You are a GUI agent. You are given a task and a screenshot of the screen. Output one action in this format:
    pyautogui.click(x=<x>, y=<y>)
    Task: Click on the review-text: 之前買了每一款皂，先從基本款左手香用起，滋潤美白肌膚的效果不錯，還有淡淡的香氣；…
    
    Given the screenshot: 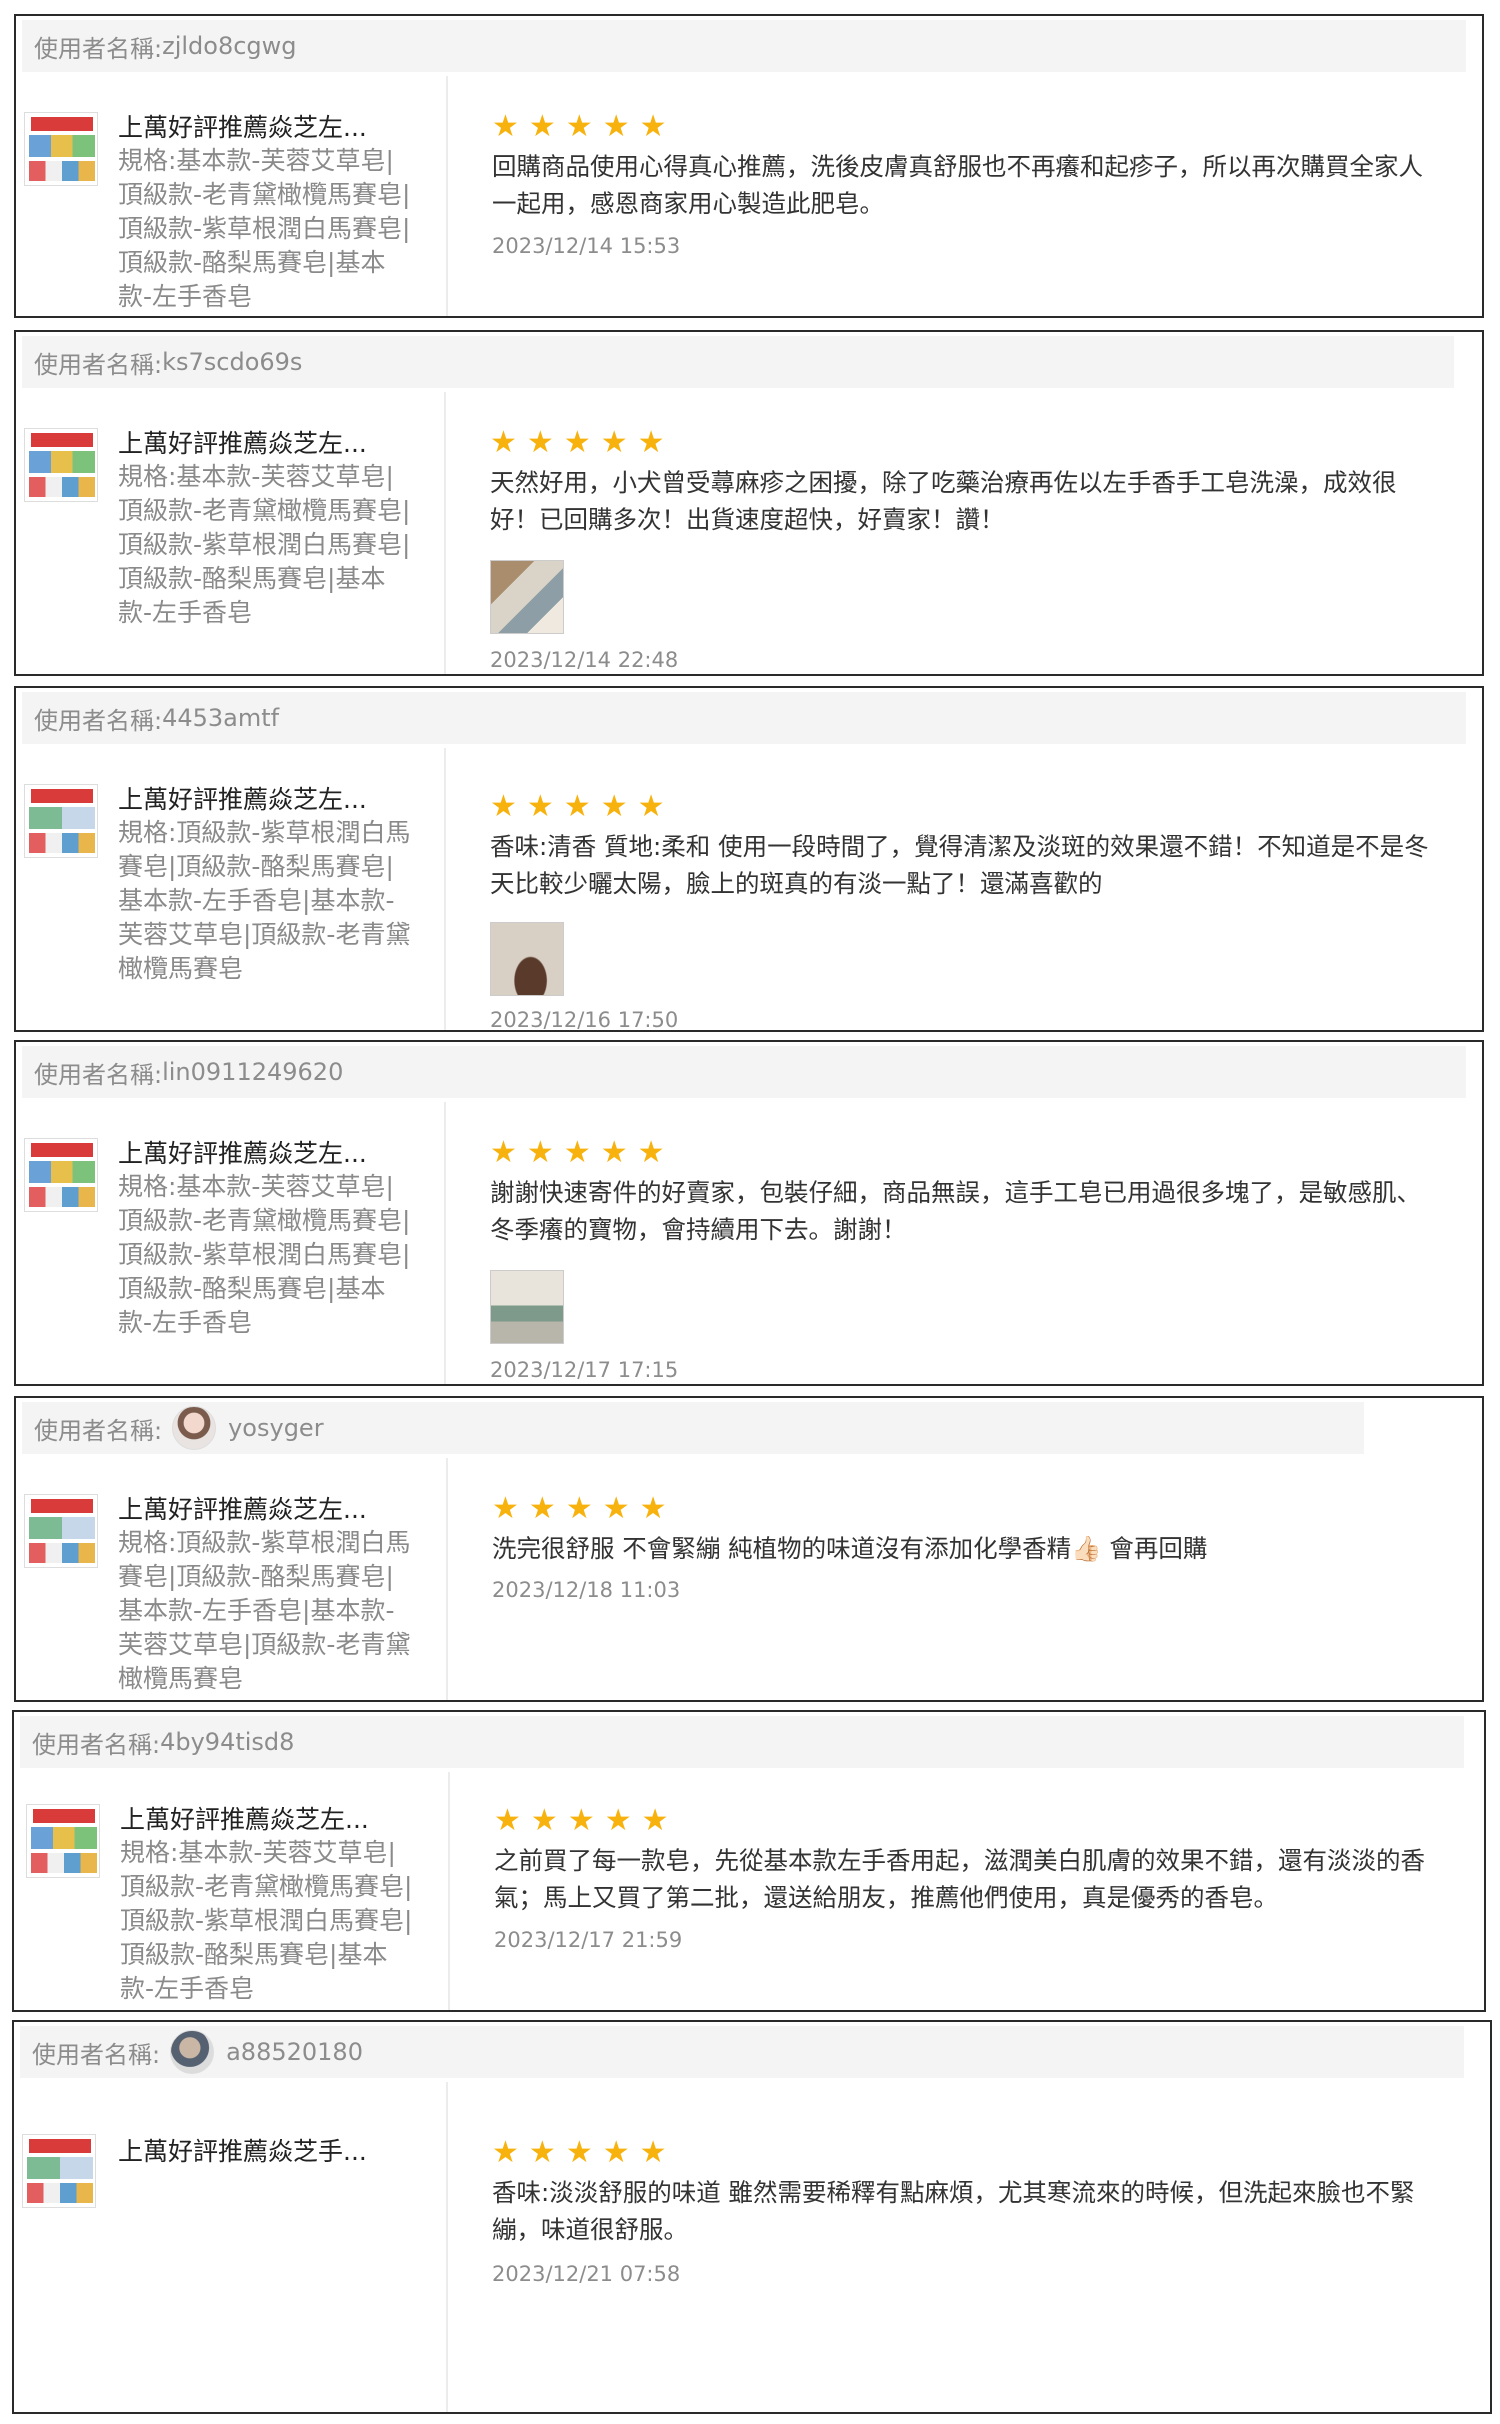 What is the action you would take?
    pyautogui.click(x=959, y=1879)
    